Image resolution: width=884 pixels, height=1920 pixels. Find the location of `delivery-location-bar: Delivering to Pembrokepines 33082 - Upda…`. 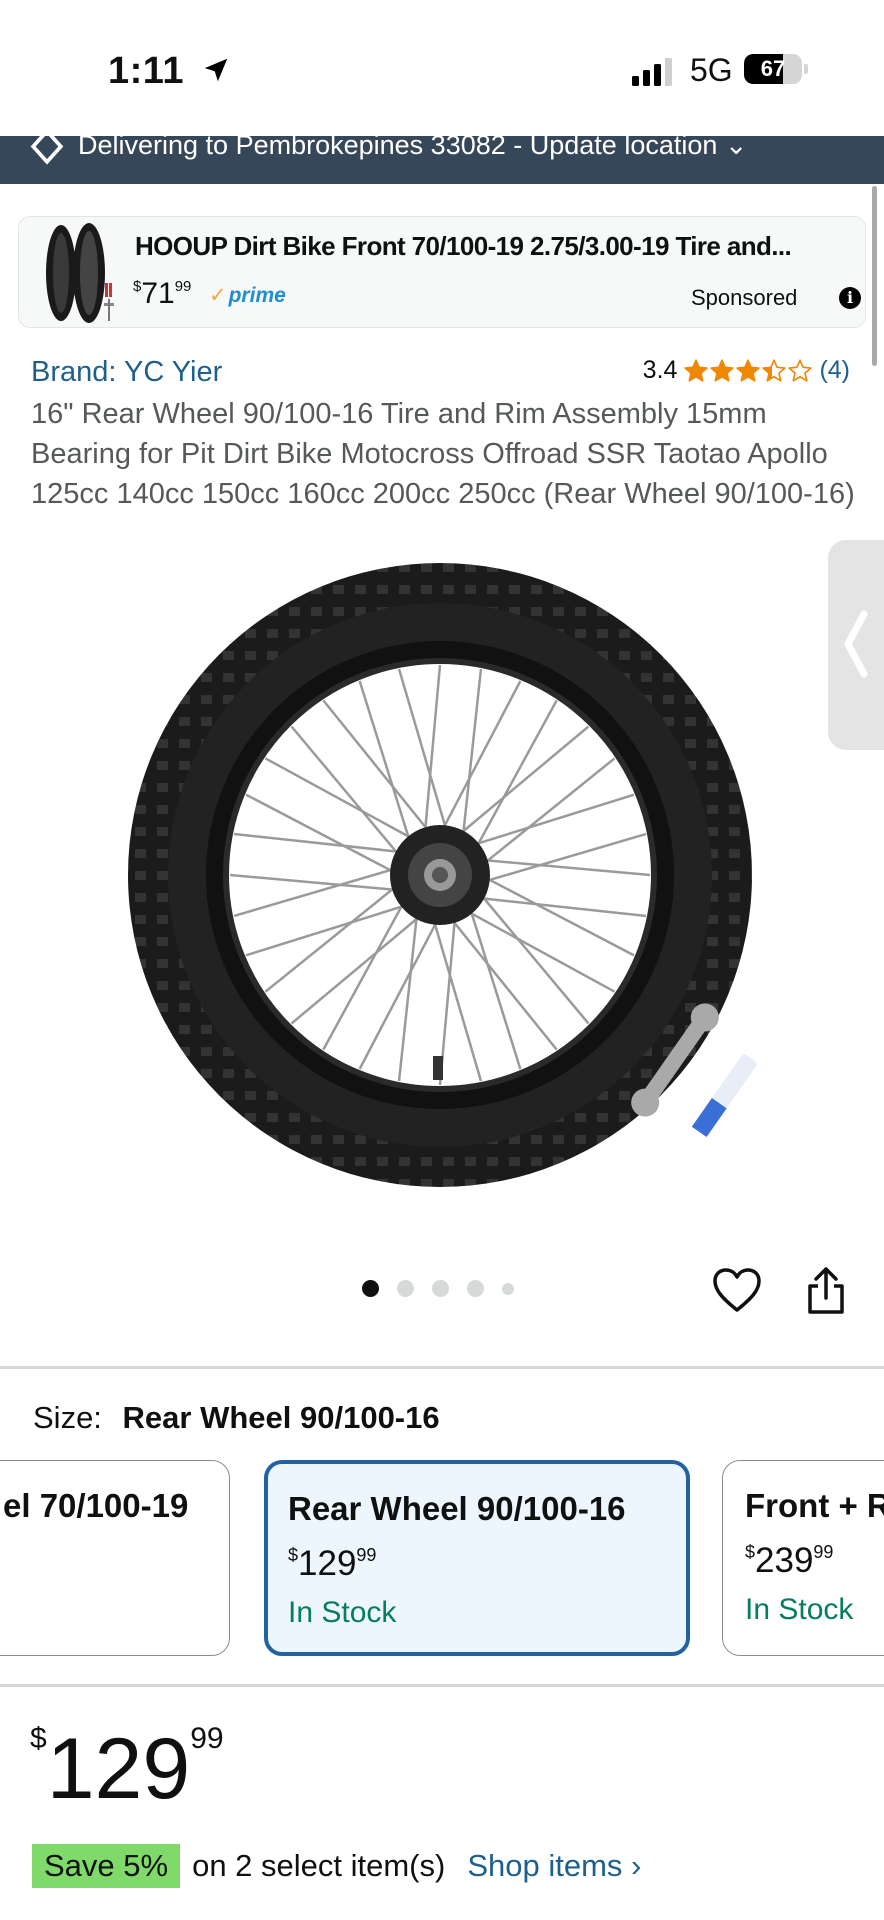

delivery-location-bar: Delivering to Pembrokepines 33082 - Upda… is located at coordinates (442, 160).